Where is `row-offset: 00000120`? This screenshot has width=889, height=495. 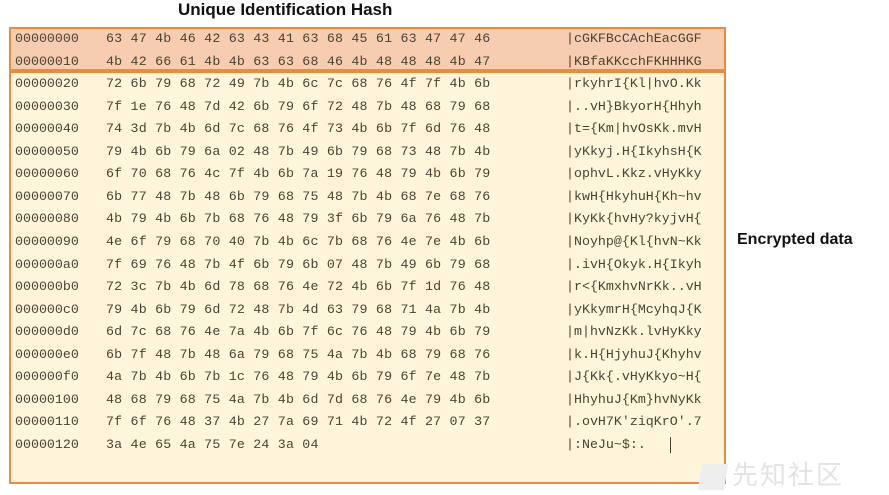
row-offset: 00000120 is located at coordinates (47, 444).